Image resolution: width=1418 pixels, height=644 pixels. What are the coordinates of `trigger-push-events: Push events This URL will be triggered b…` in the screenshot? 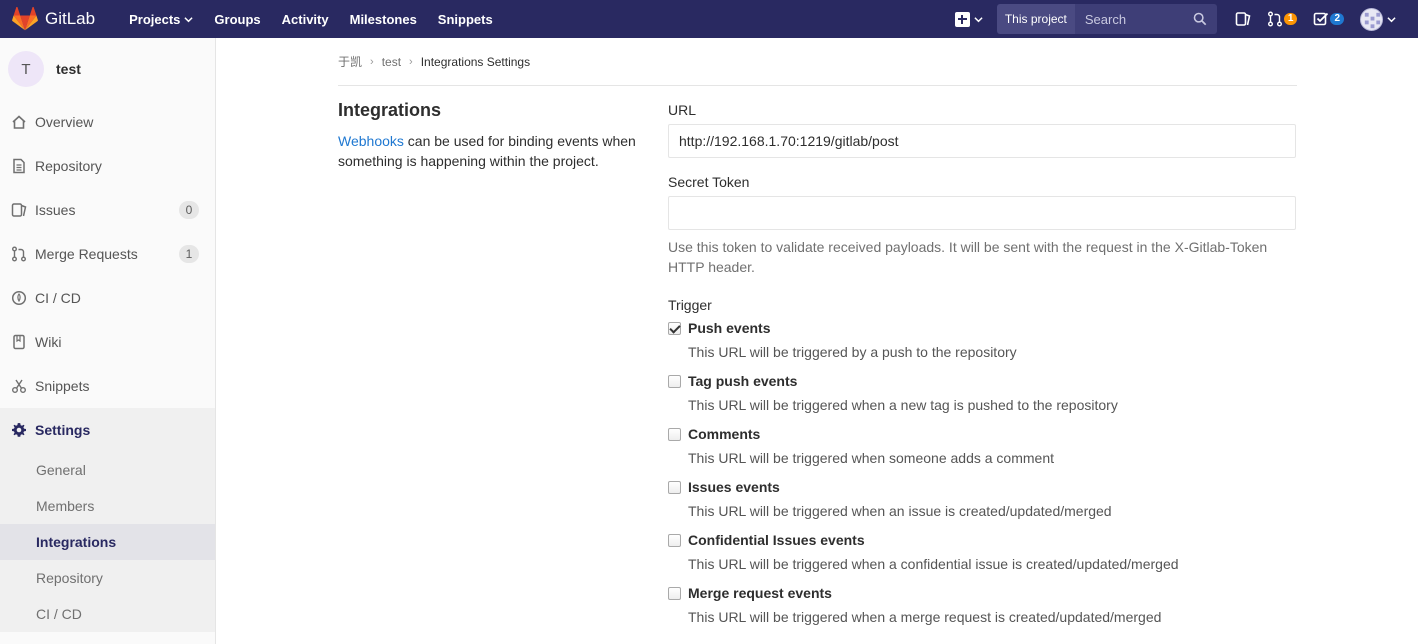 It's located at (982, 339).